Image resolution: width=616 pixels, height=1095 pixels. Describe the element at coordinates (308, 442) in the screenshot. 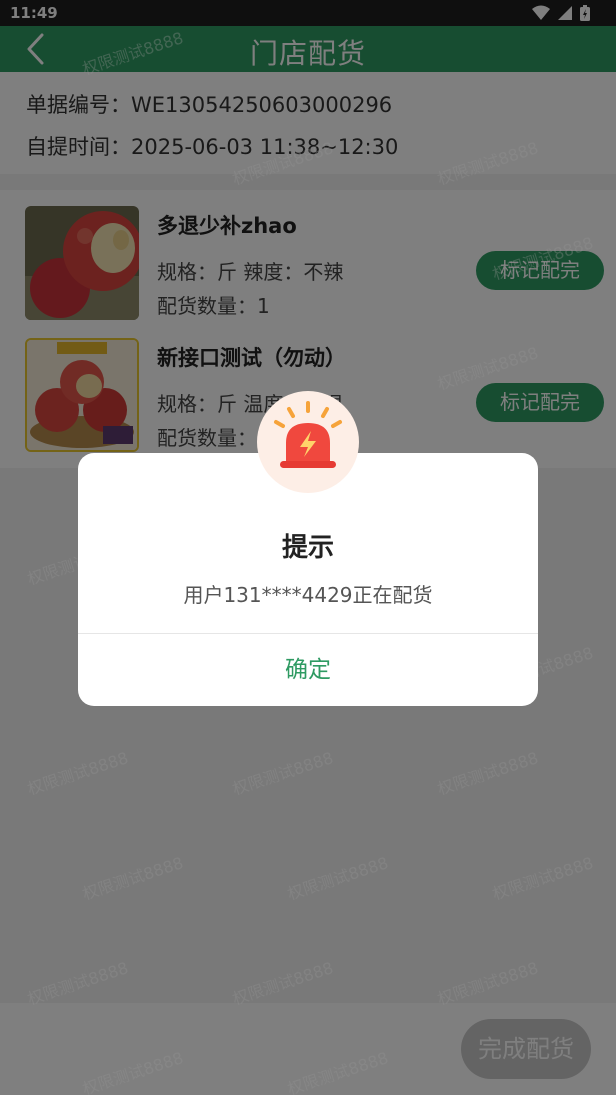

I see `alarm-light-icon` at that location.